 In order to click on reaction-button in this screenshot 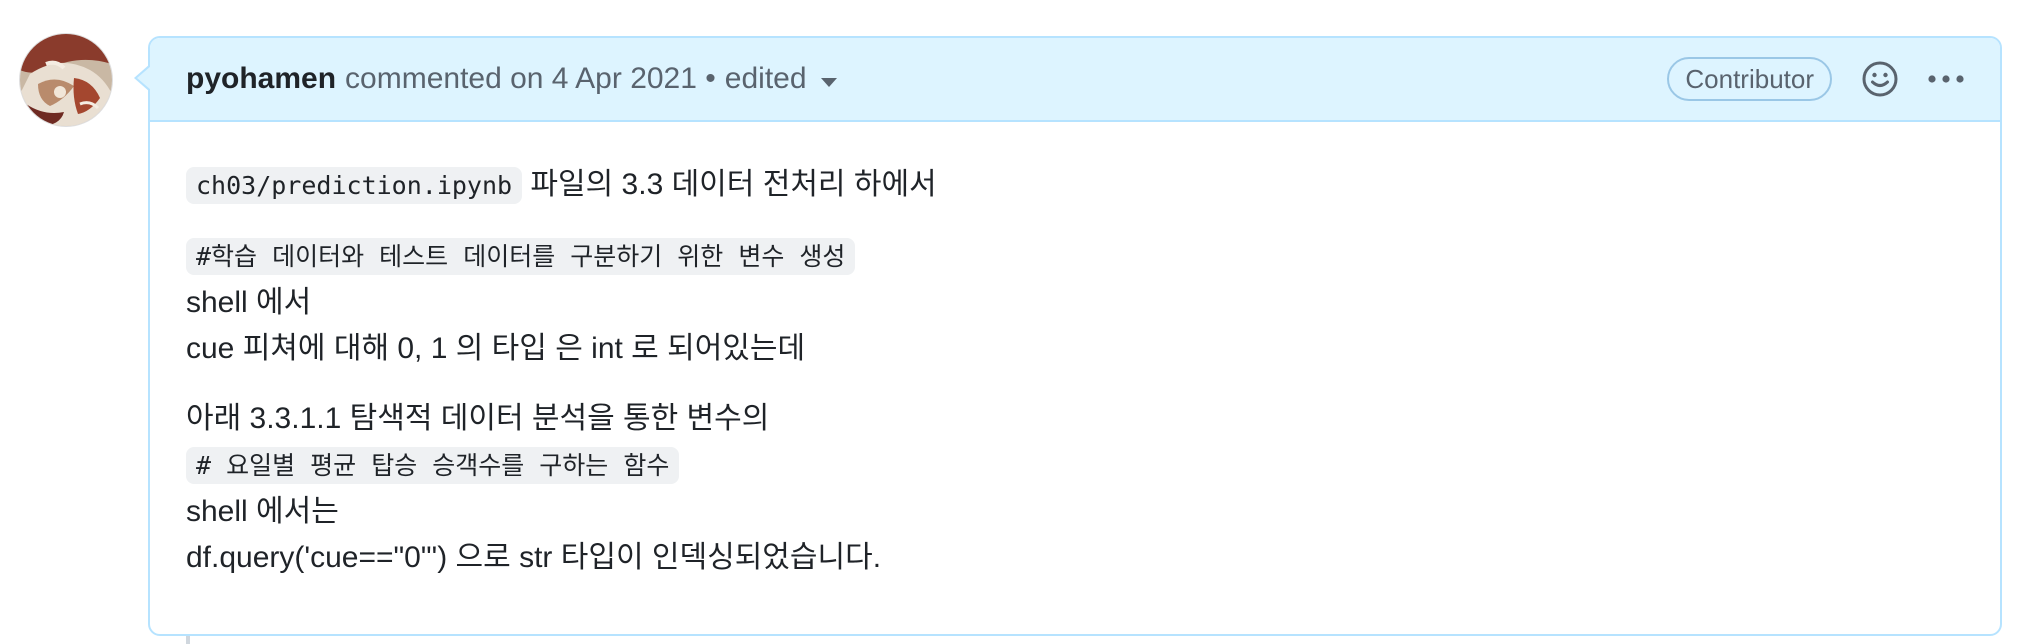, I will do `click(1880, 79)`.